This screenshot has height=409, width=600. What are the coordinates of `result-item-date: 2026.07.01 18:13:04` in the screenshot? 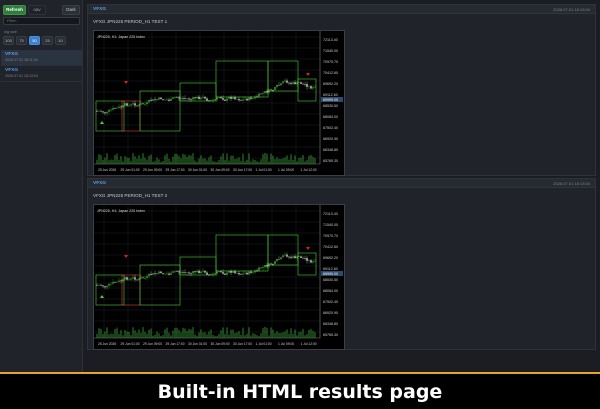 It's located at (21, 76).